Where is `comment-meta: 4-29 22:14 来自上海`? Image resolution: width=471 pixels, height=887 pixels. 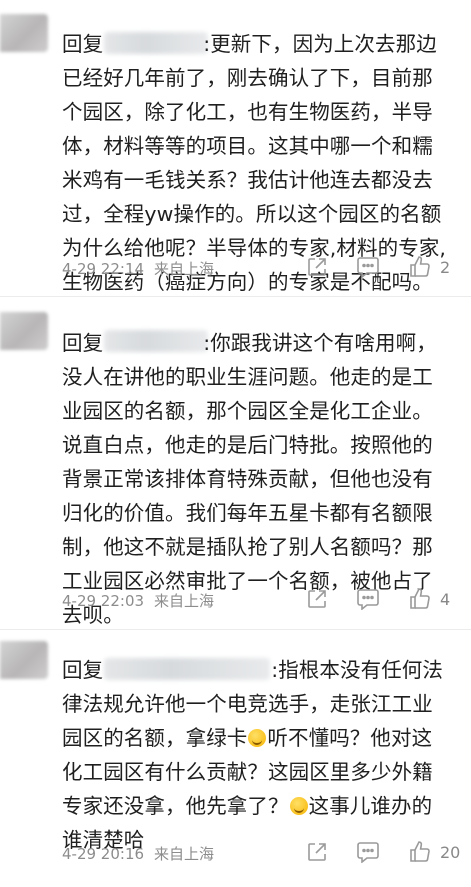 comment-meta: 4-29 22:14 来自上海 is located at coordinates (138, 268).